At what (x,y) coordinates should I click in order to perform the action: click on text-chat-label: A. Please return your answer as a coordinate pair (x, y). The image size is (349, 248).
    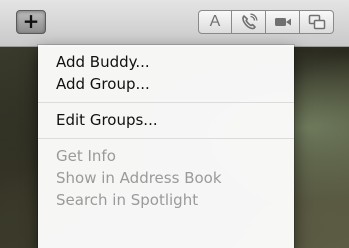
    Looking at the image, I should click on (215, 21).